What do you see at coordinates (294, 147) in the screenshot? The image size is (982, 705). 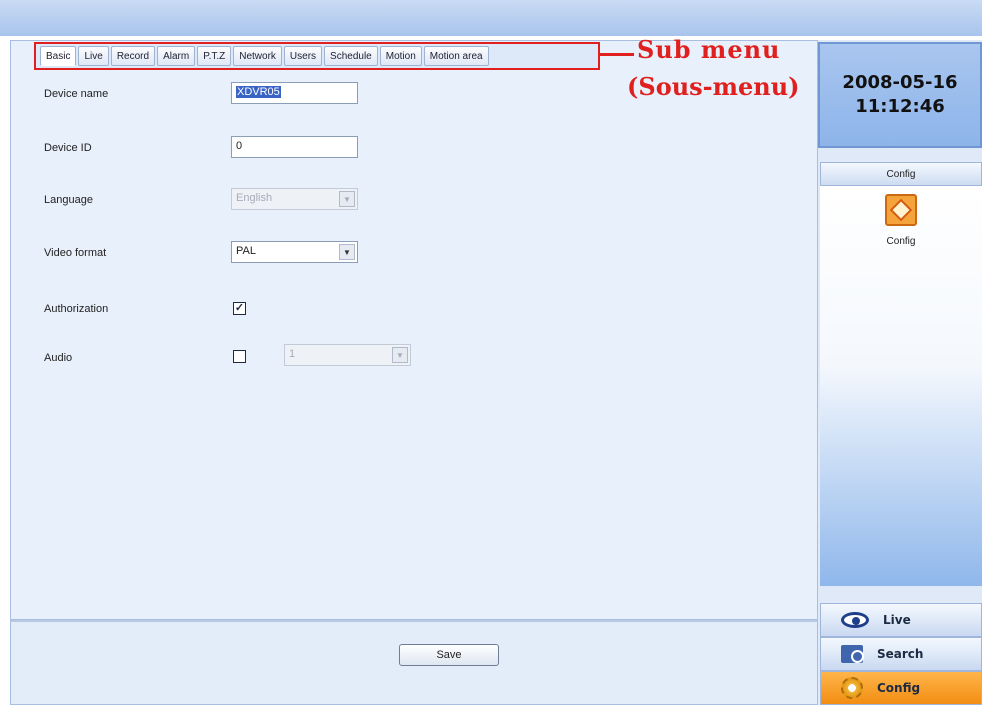 I see `device-id-field: 0` at bounding box center [294, 147].